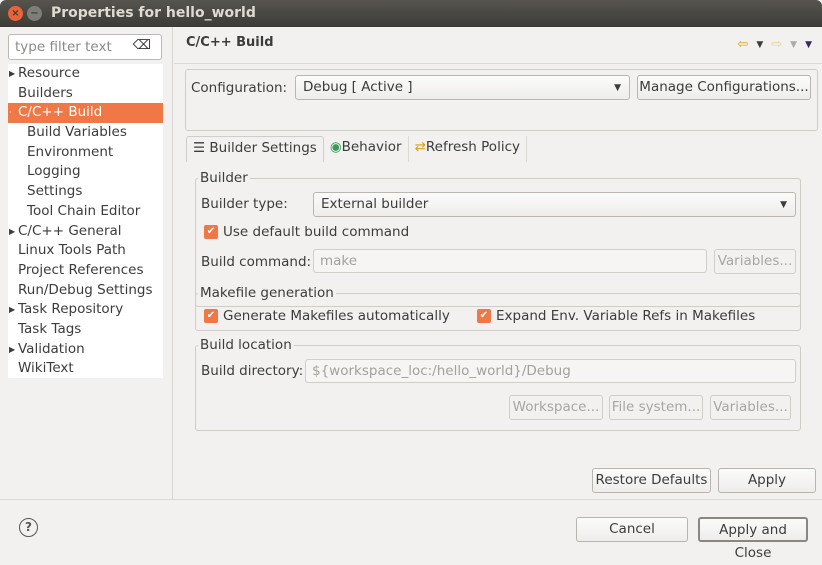 This screenshot has height=565, width=822. What do you see at coordinates (375, 204) in the screenshot?
I see `builder-type-value: External builder` at bounding box center [375, 204].